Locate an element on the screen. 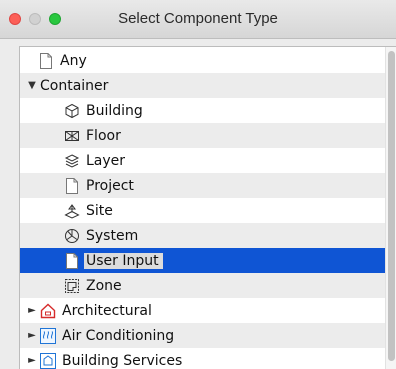  window-title: Select Component Type is located at coordinates (198, 18).